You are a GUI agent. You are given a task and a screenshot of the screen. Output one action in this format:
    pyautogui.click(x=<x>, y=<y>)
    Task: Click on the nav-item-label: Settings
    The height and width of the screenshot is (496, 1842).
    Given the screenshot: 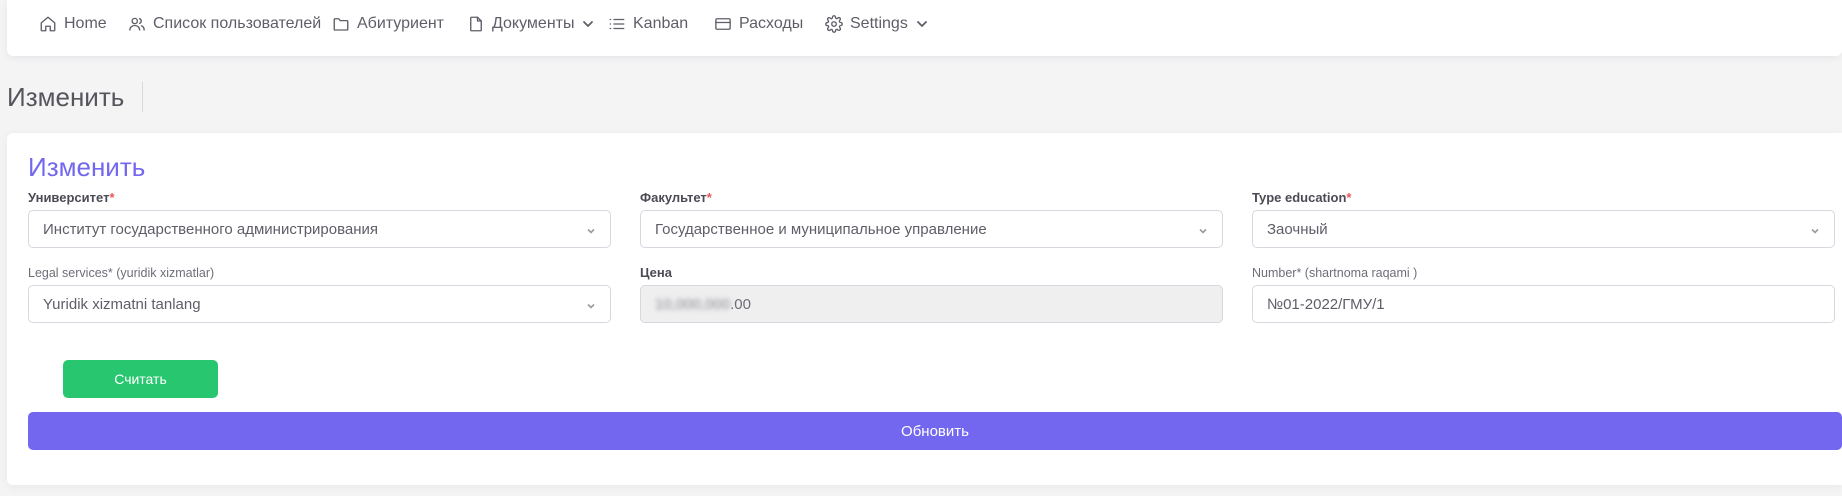 What is the action you would take?
    pyautogui.click(x=879, y=23)
    